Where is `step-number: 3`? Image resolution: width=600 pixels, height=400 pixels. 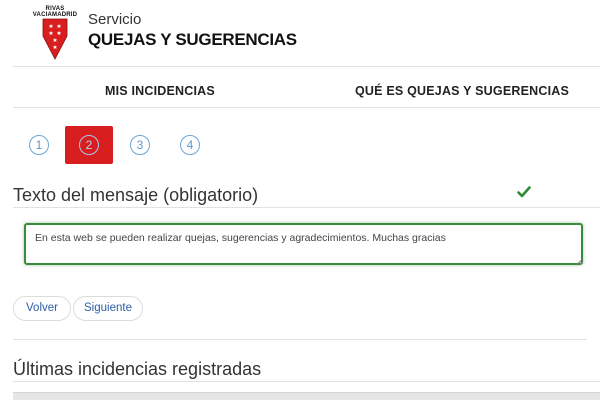
step-number: 3 is located at coordinates (140, 145).